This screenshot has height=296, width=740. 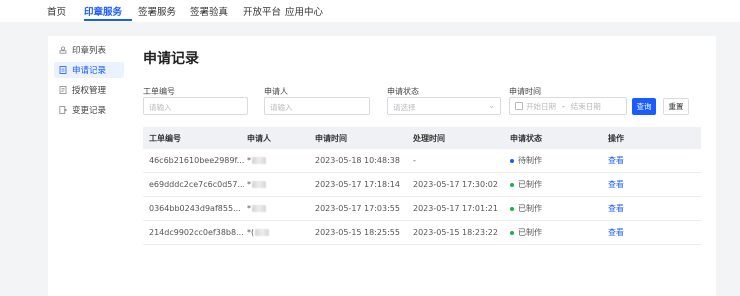 What do you see at coordinates (165, 138) in the screenshot?
I see `header-order-no: 工单编号` at bounding box center [165, 138].